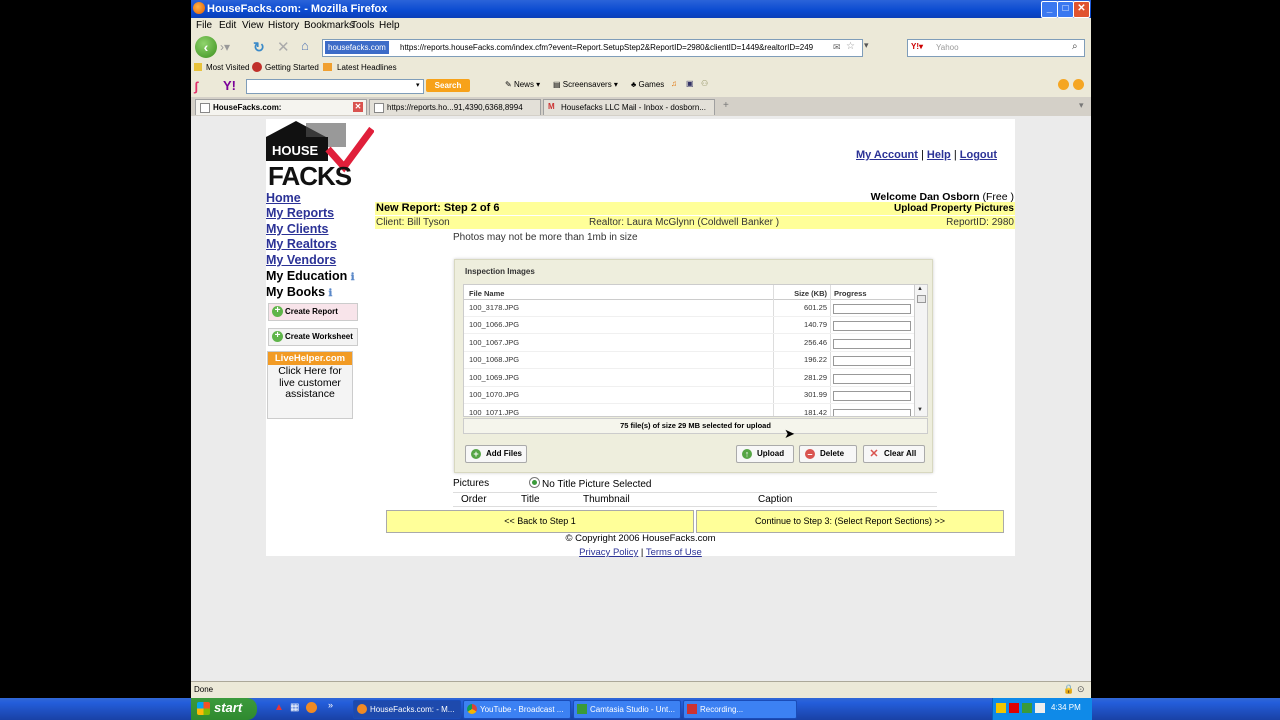 The width and height of the screenshot is (1280, 720). I want to click on forward-button: ›▾, so click(227, 47).